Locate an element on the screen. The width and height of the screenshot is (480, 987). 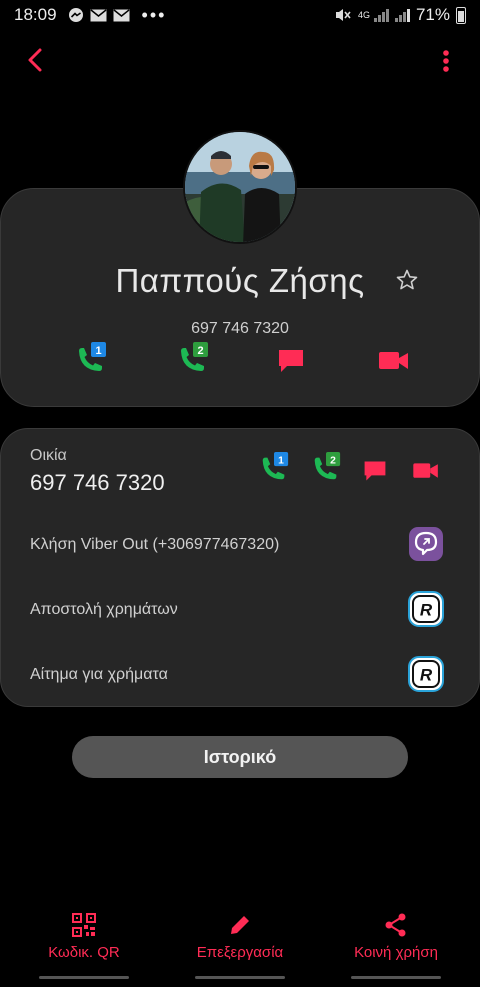
home-call-sim1-button: 1 is located at coordinates (274, 468).